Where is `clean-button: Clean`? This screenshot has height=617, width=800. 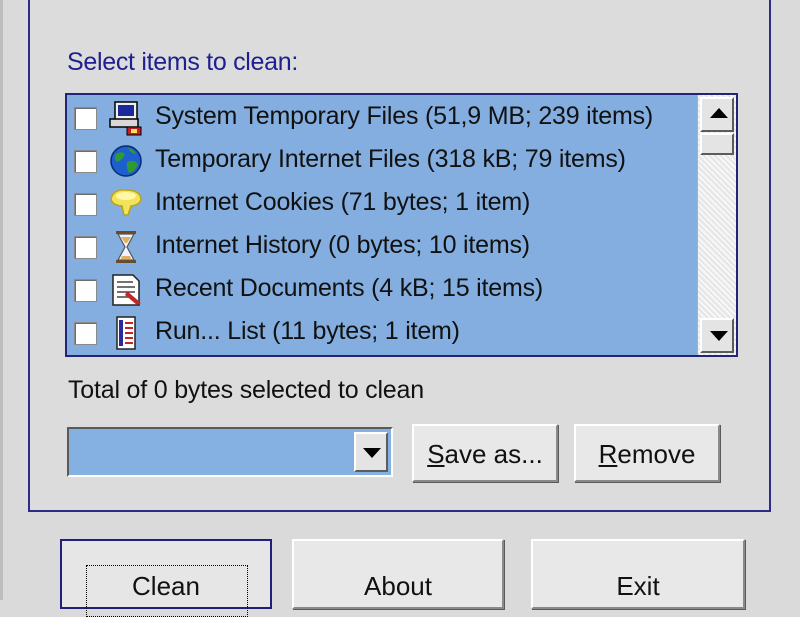
clean-button: Clean is located at coordinates (166, 578).